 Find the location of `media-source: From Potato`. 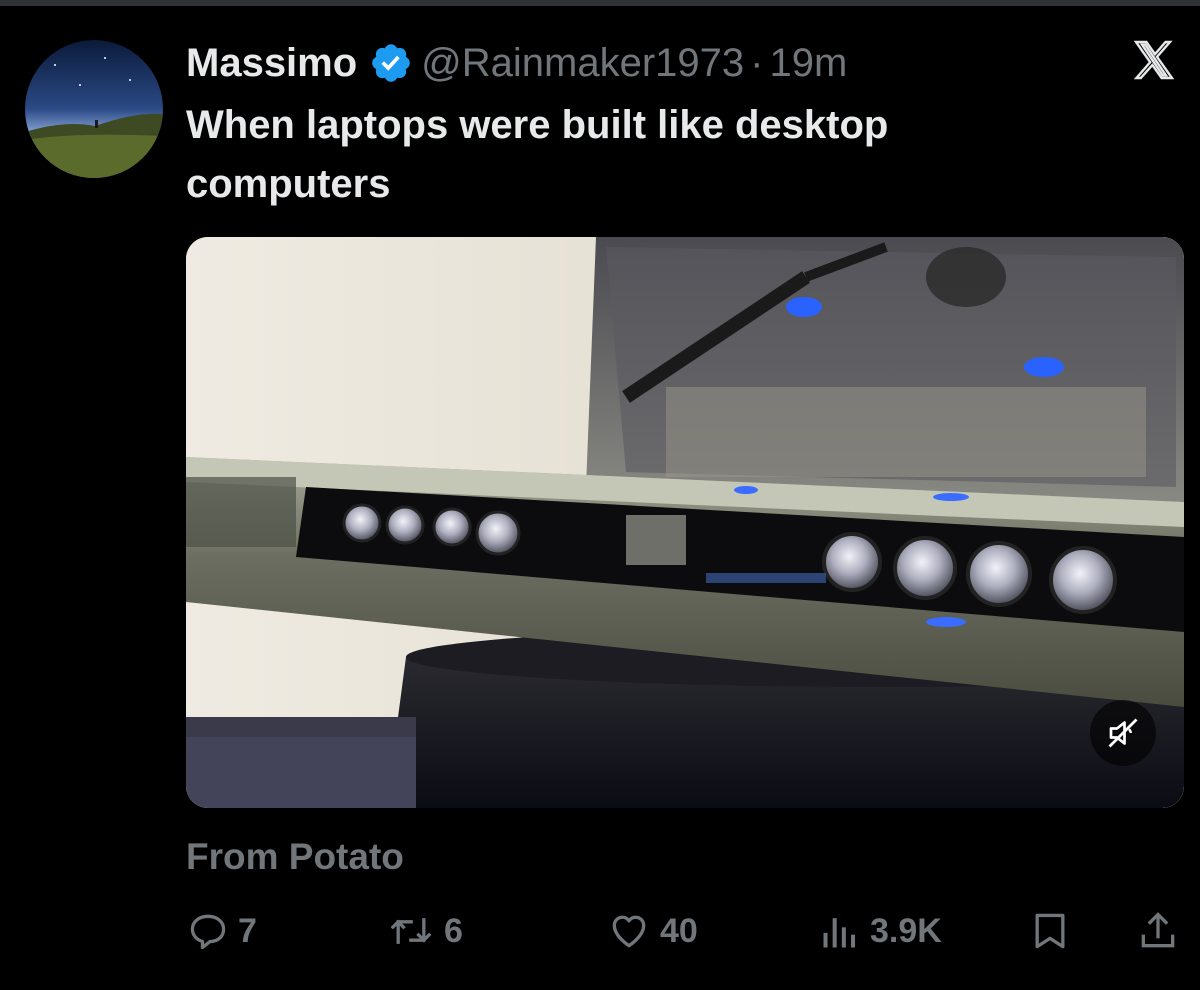

media-source: From Potato is located at coordinates (295, 857).